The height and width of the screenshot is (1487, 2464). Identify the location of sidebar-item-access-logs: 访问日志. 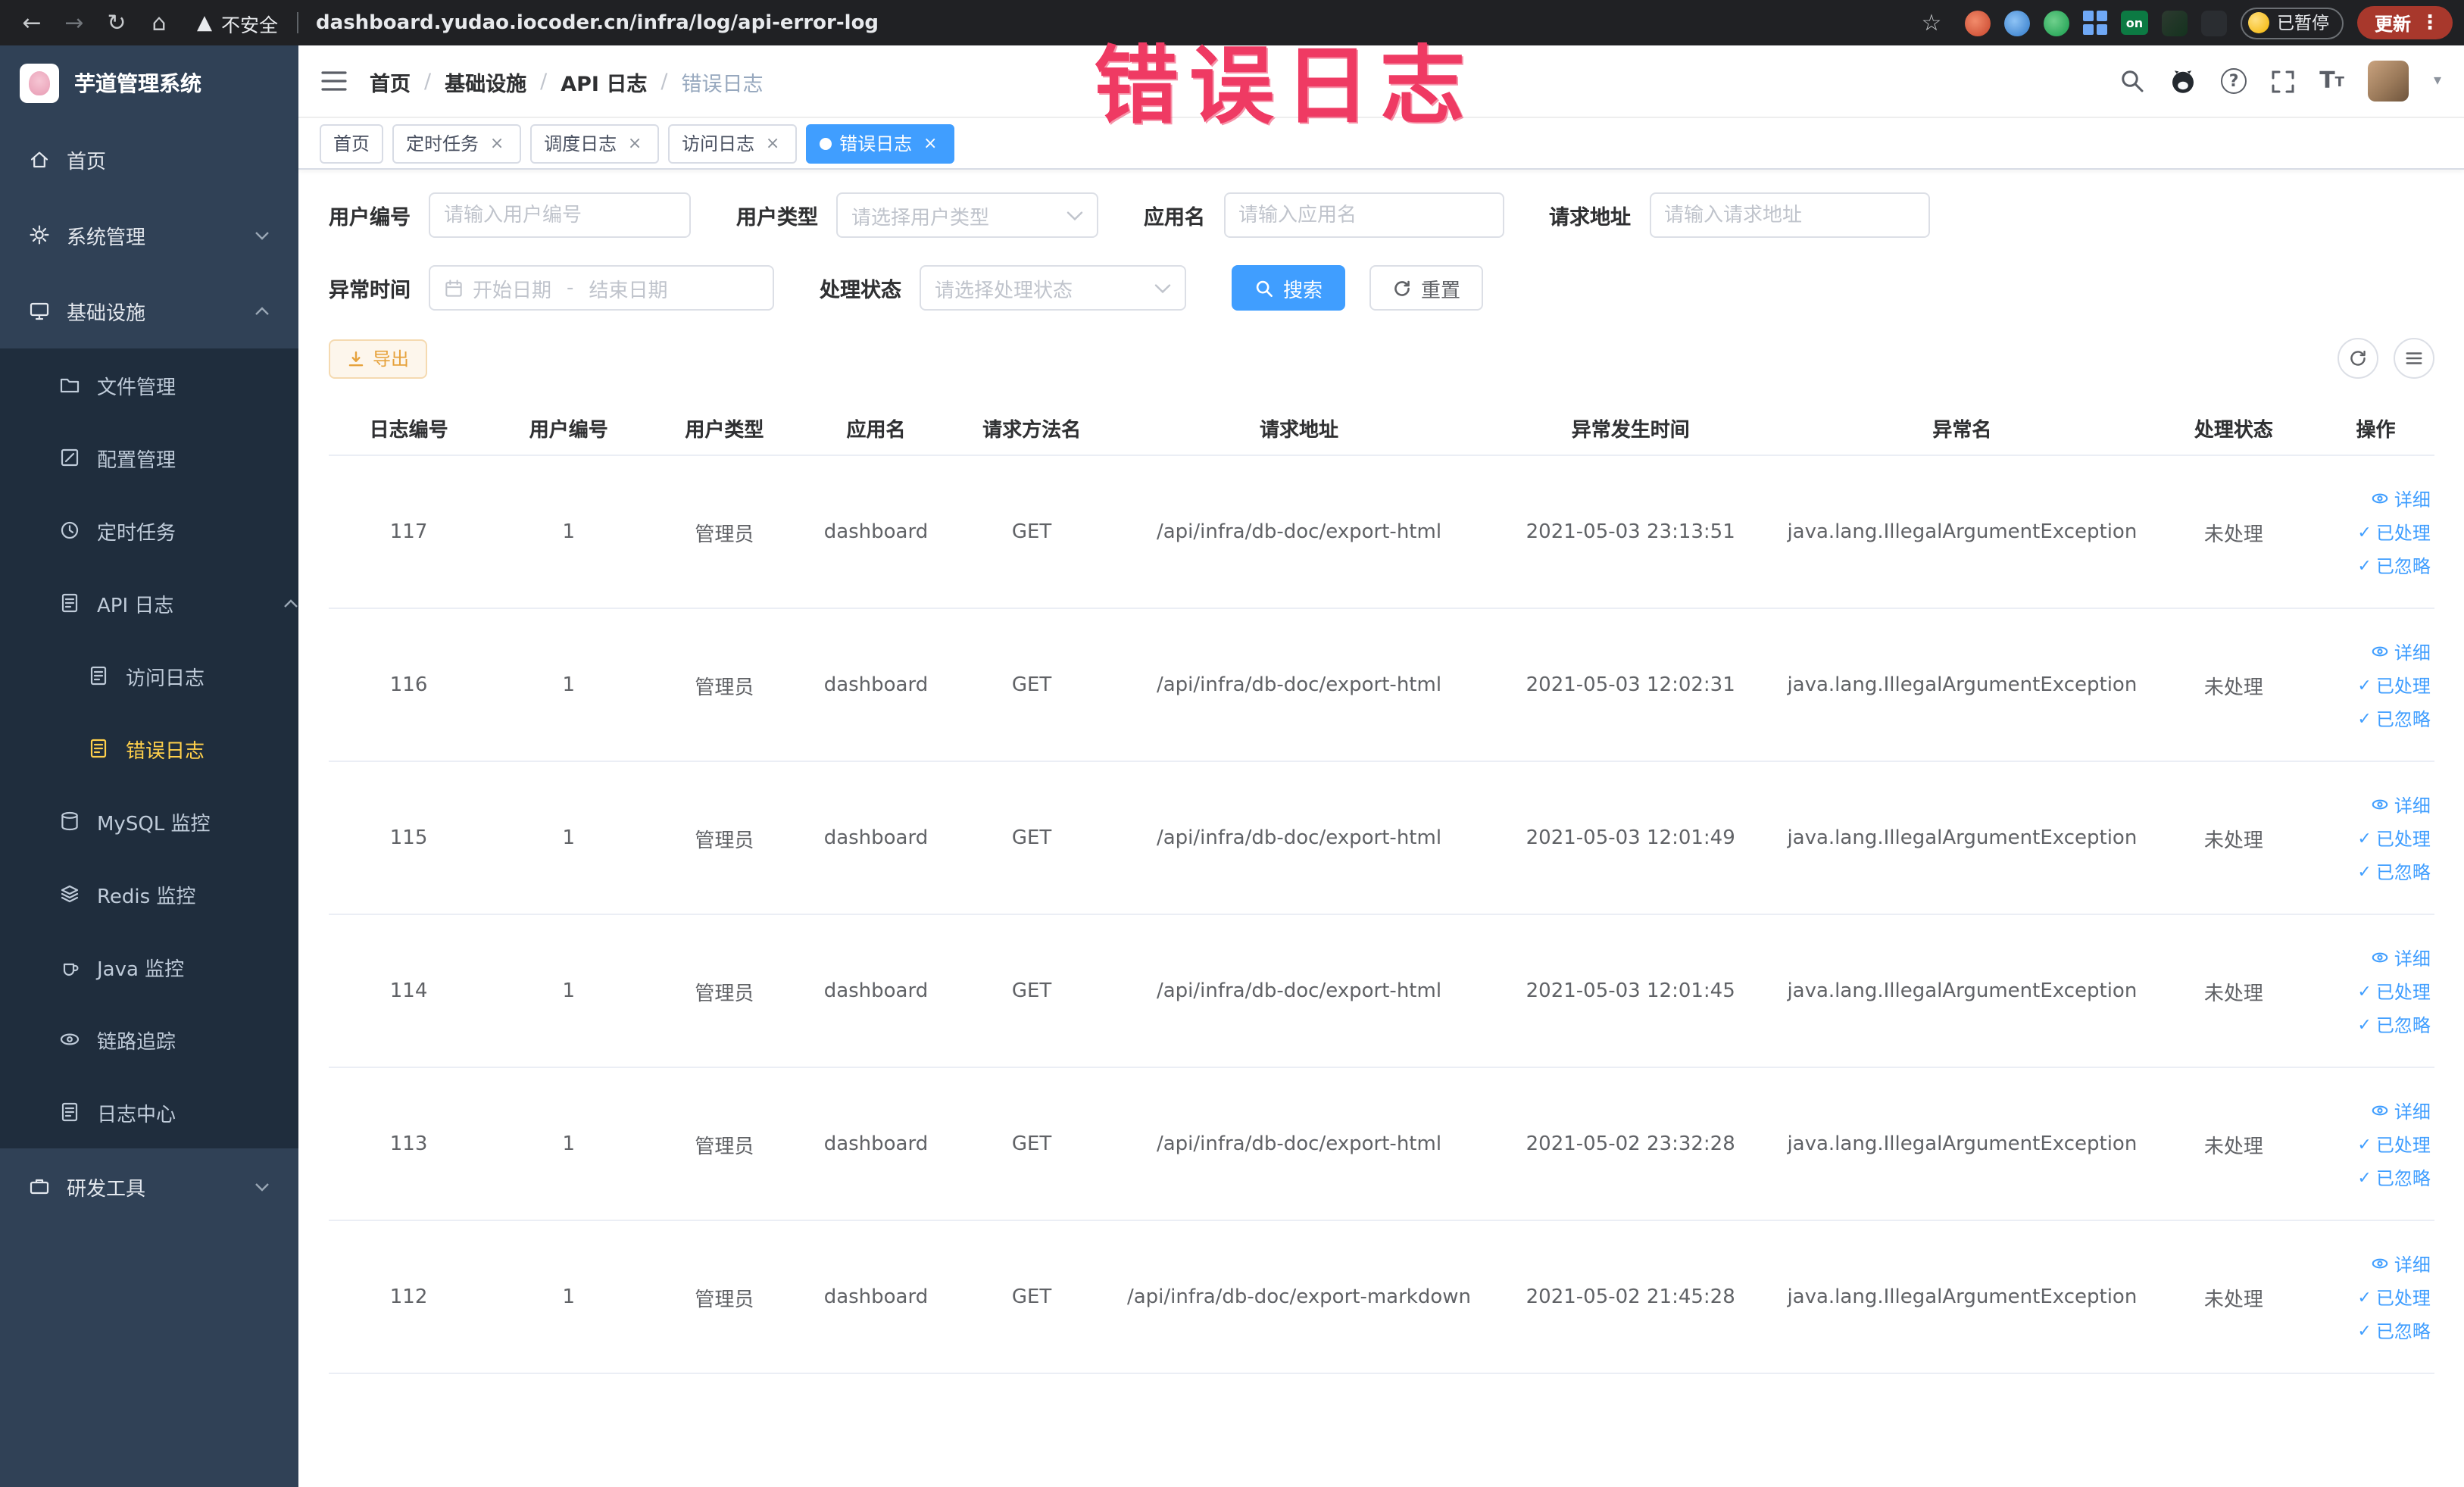
(149, 675).